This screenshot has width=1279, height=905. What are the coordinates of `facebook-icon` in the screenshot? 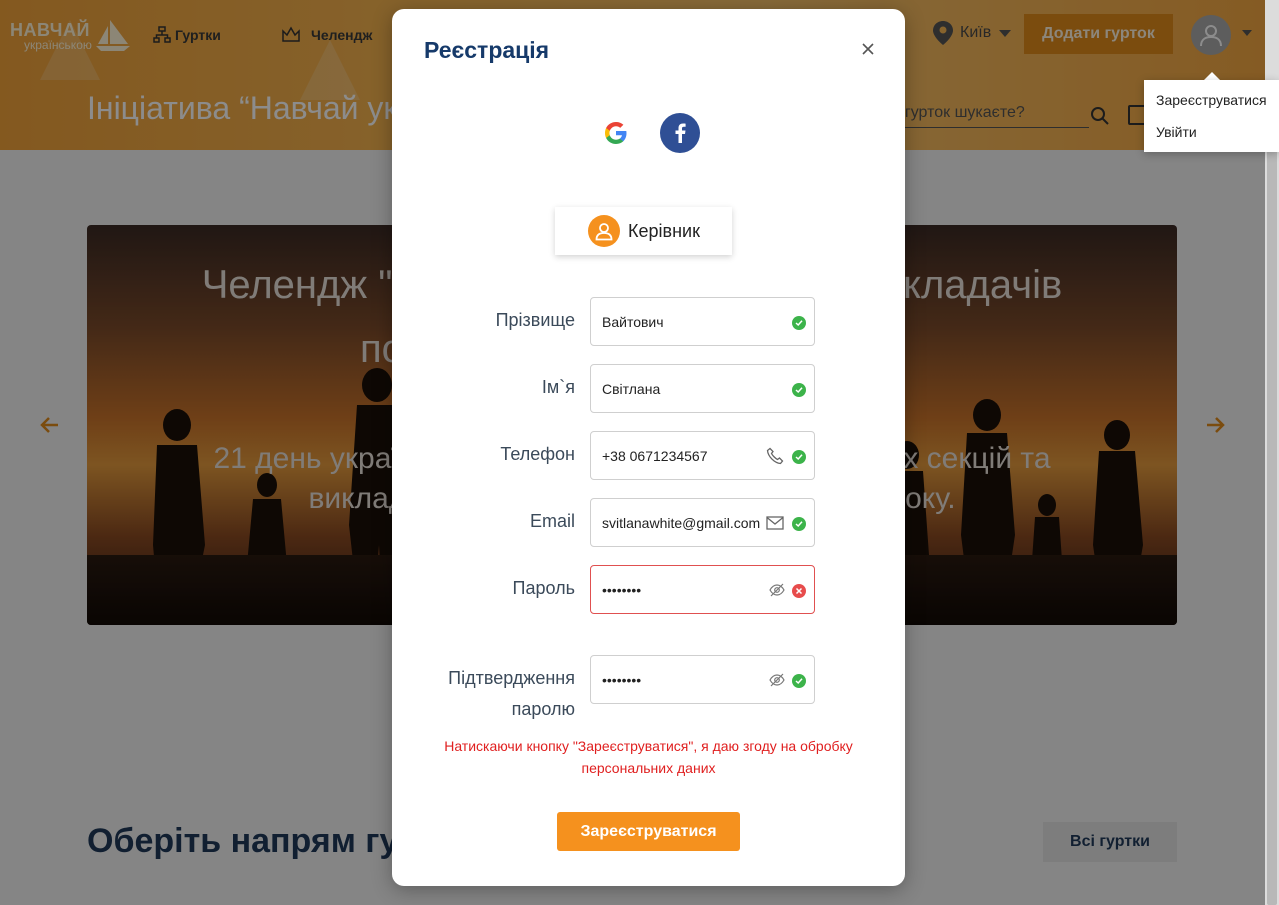 It's located at (680, 133).